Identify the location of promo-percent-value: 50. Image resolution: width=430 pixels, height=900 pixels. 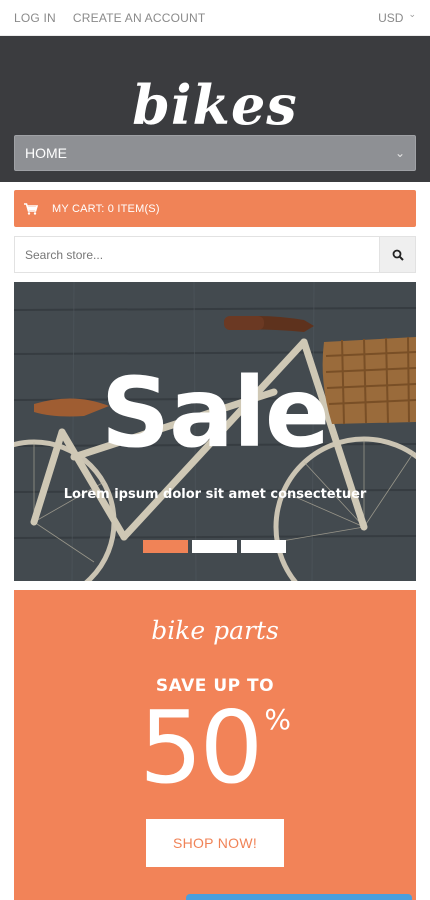
(201, 747).